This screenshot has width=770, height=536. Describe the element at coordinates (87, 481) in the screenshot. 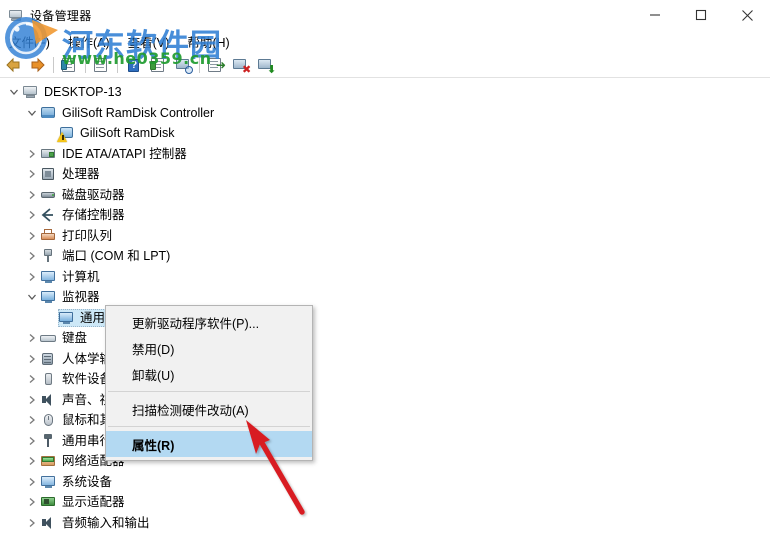

I see `tree-label: 系统设备` at that location.